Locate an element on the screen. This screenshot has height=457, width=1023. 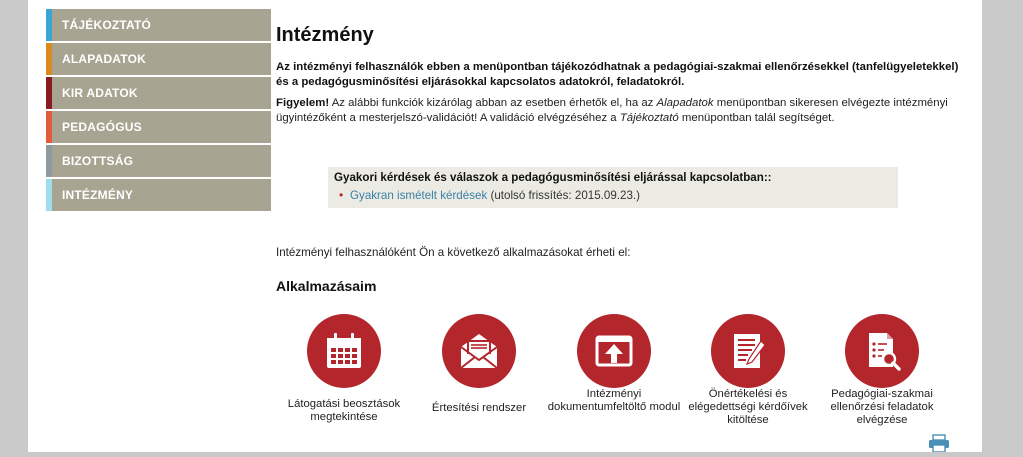
sidebar-item-pedagogus: PEDAGÓGUS is located at coordinates (158, 127).